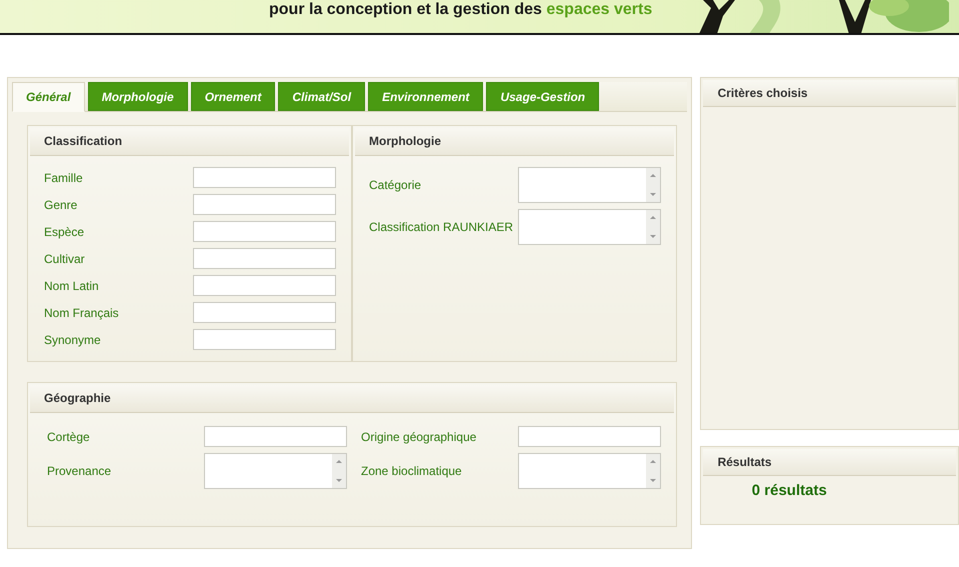 The height and width of the screenshot is (567, 959). Describe the element at coordinates (411, 471) in the screenshot. I see `field-label: Zone bioclimatique` at that location.